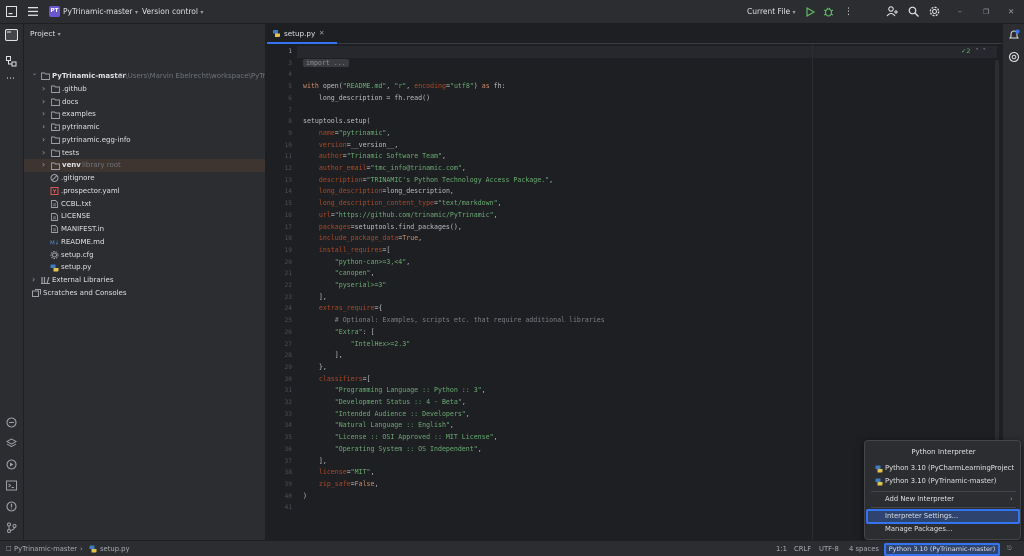 This screenshot has height=556, width=1024. What do you see at coordinates (828, 11) in the screenshot?
I see `debug-icon` at bounding box center [828, 11].